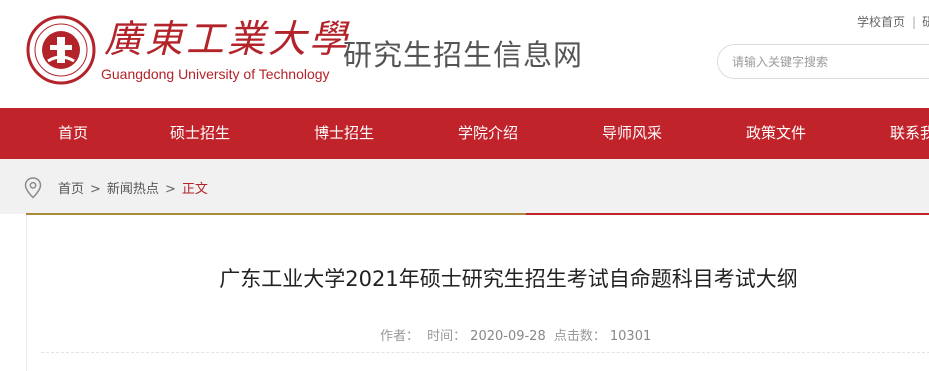 This screenshot has height=371, width=929. I want to click on author-label: 作者：, so click(400, 336).